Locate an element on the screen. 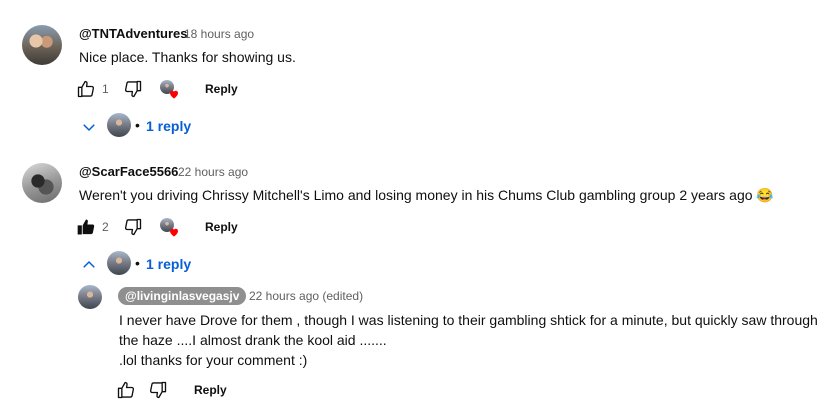 This screenshot has height=418, width=837. comment-author: @ScarFace5566 is located at coordinates (128, 171).